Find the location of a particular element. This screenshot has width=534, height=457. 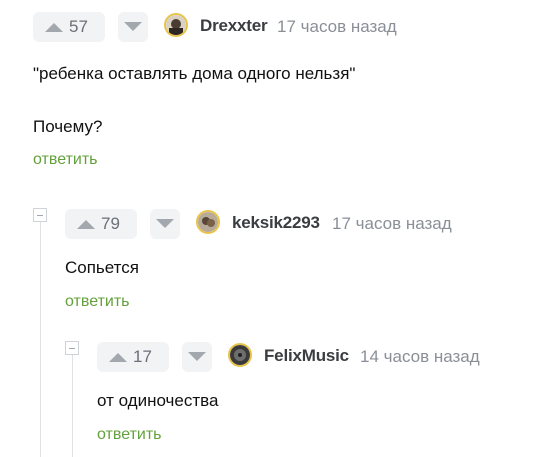

vote-counter: 57 is located at coordinates (69, 27).